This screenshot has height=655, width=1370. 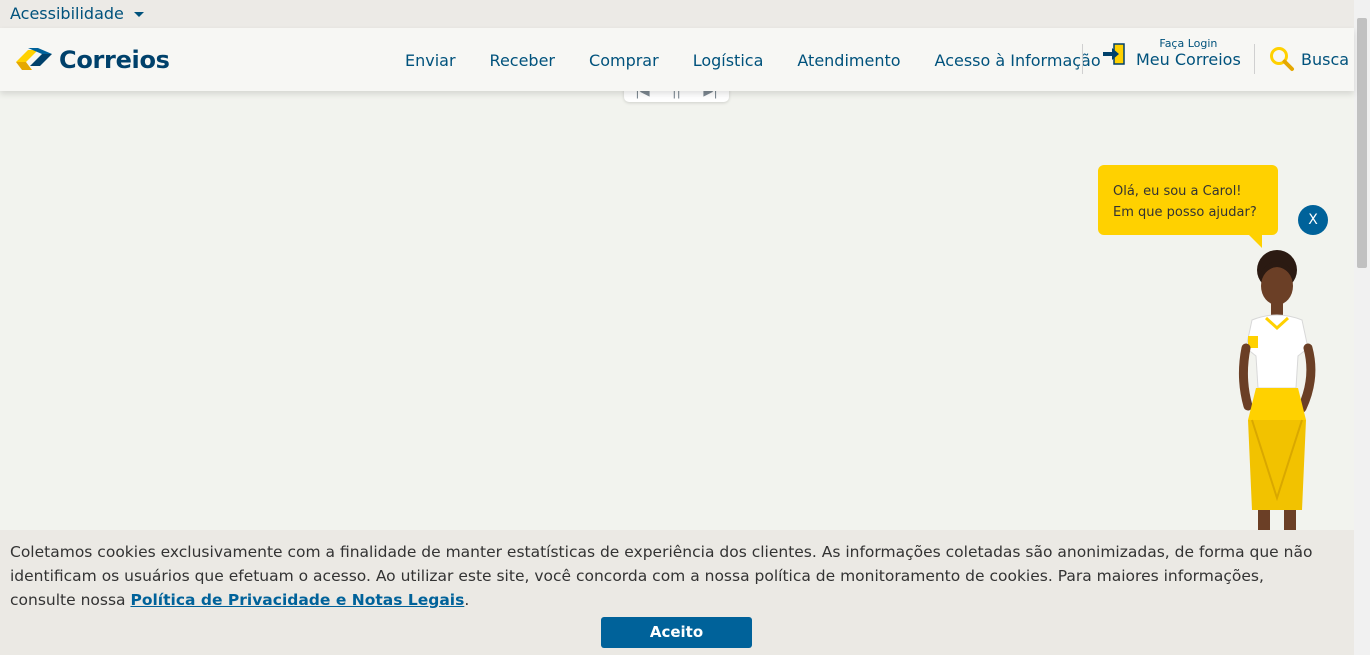 What do you see at coordinates (67, 13) in the screenshot?
I see `accessibility-label: Acessibilidade` at bounding box center [67, 13].